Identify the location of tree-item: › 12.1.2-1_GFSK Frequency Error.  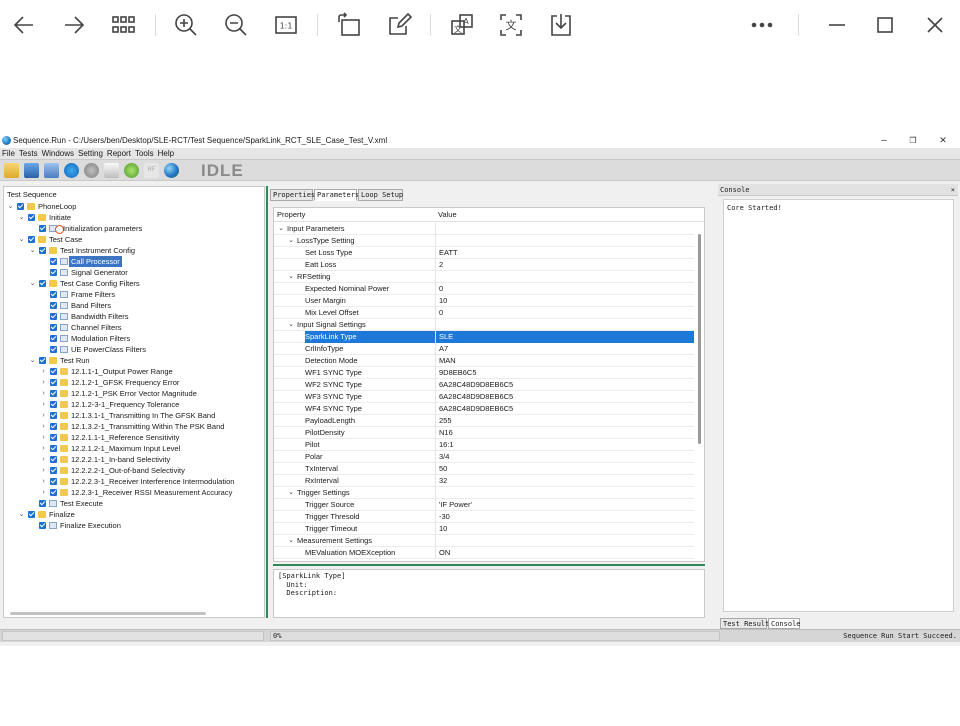
(134, 382).